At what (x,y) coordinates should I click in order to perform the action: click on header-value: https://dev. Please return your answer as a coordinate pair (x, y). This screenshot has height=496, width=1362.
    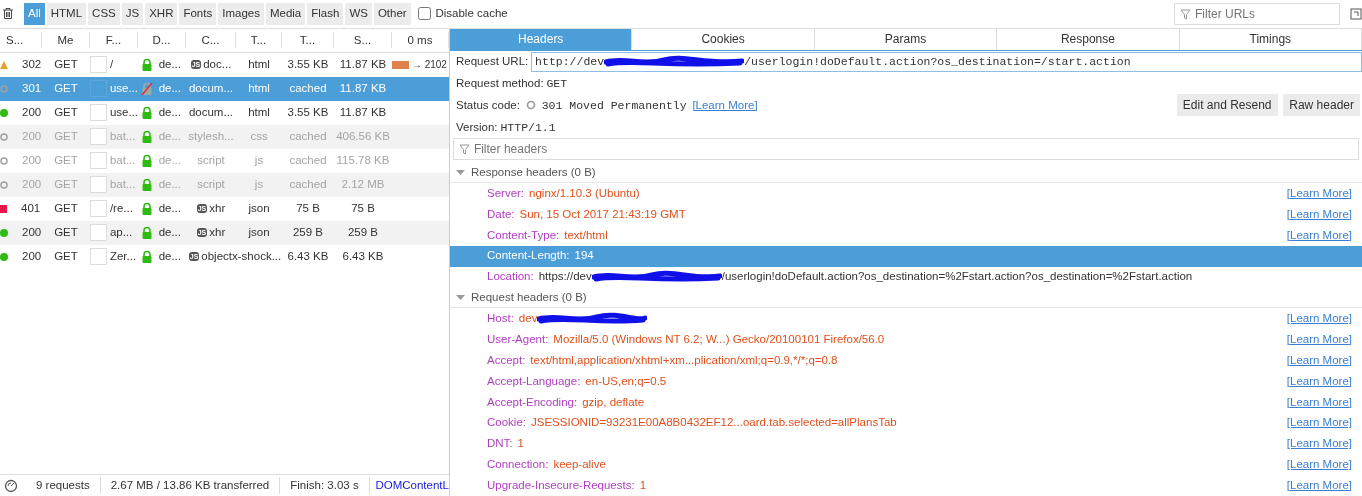
    Looking at the image, I should click on (565, 277).